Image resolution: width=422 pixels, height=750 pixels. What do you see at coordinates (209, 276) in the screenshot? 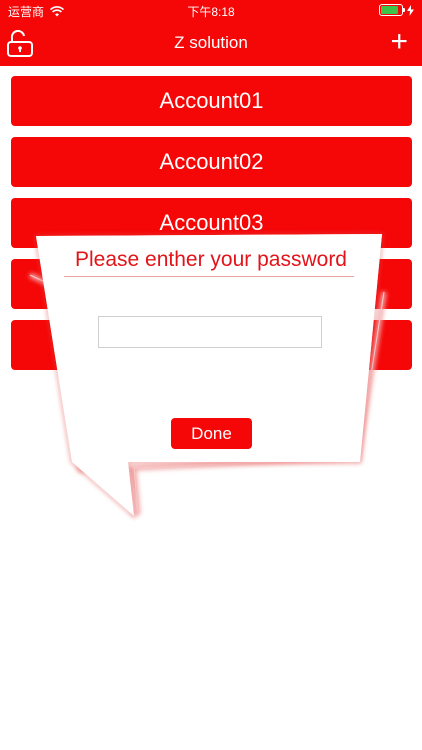
I see `title-divider` at bounding box center [209, 276].